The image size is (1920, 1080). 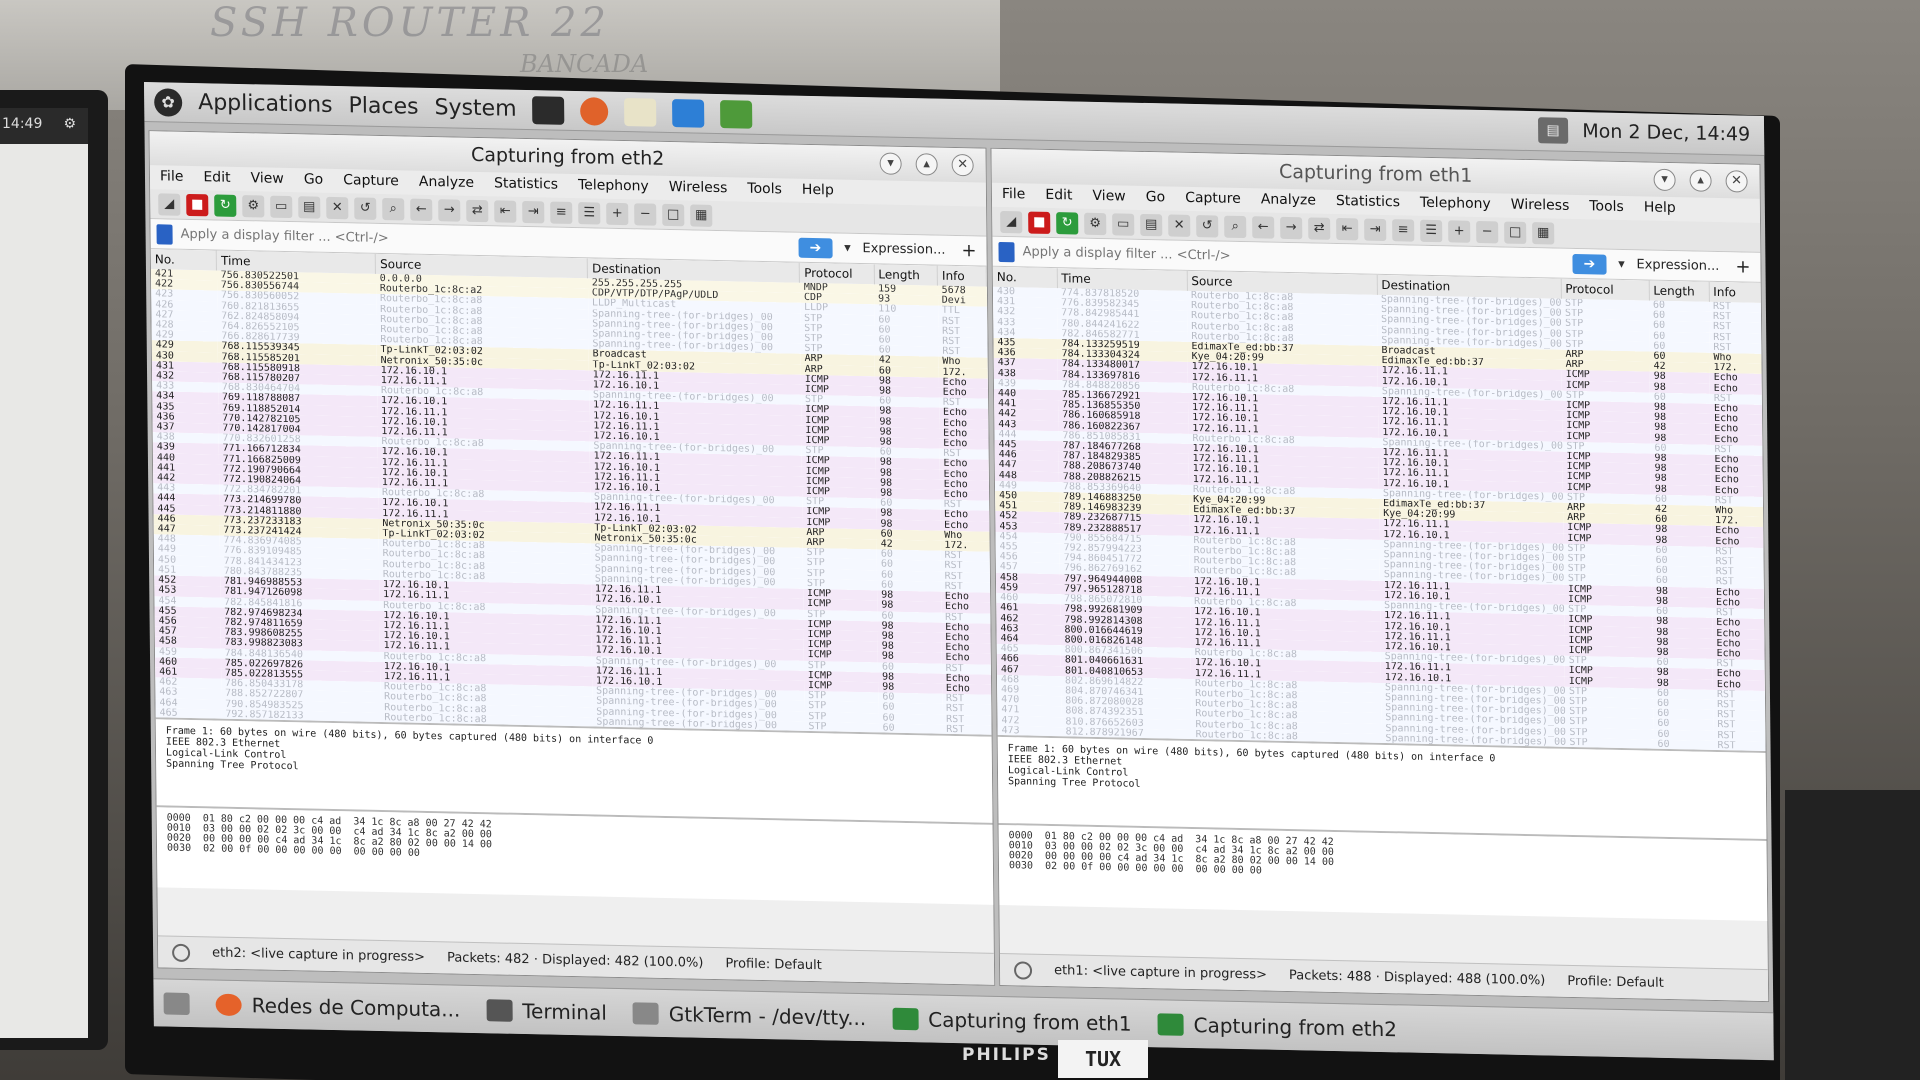 I want to click on capture-options-icon: ⚙, so click(x=253, y=206).